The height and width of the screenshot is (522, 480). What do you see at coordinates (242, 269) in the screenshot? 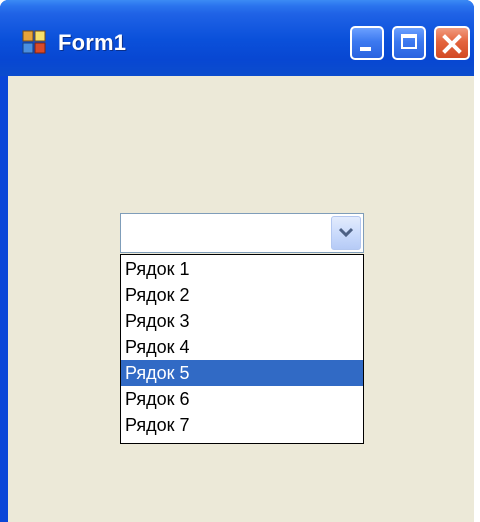
I see `list-item: Рядок 1` at bounding box center [242, 269].